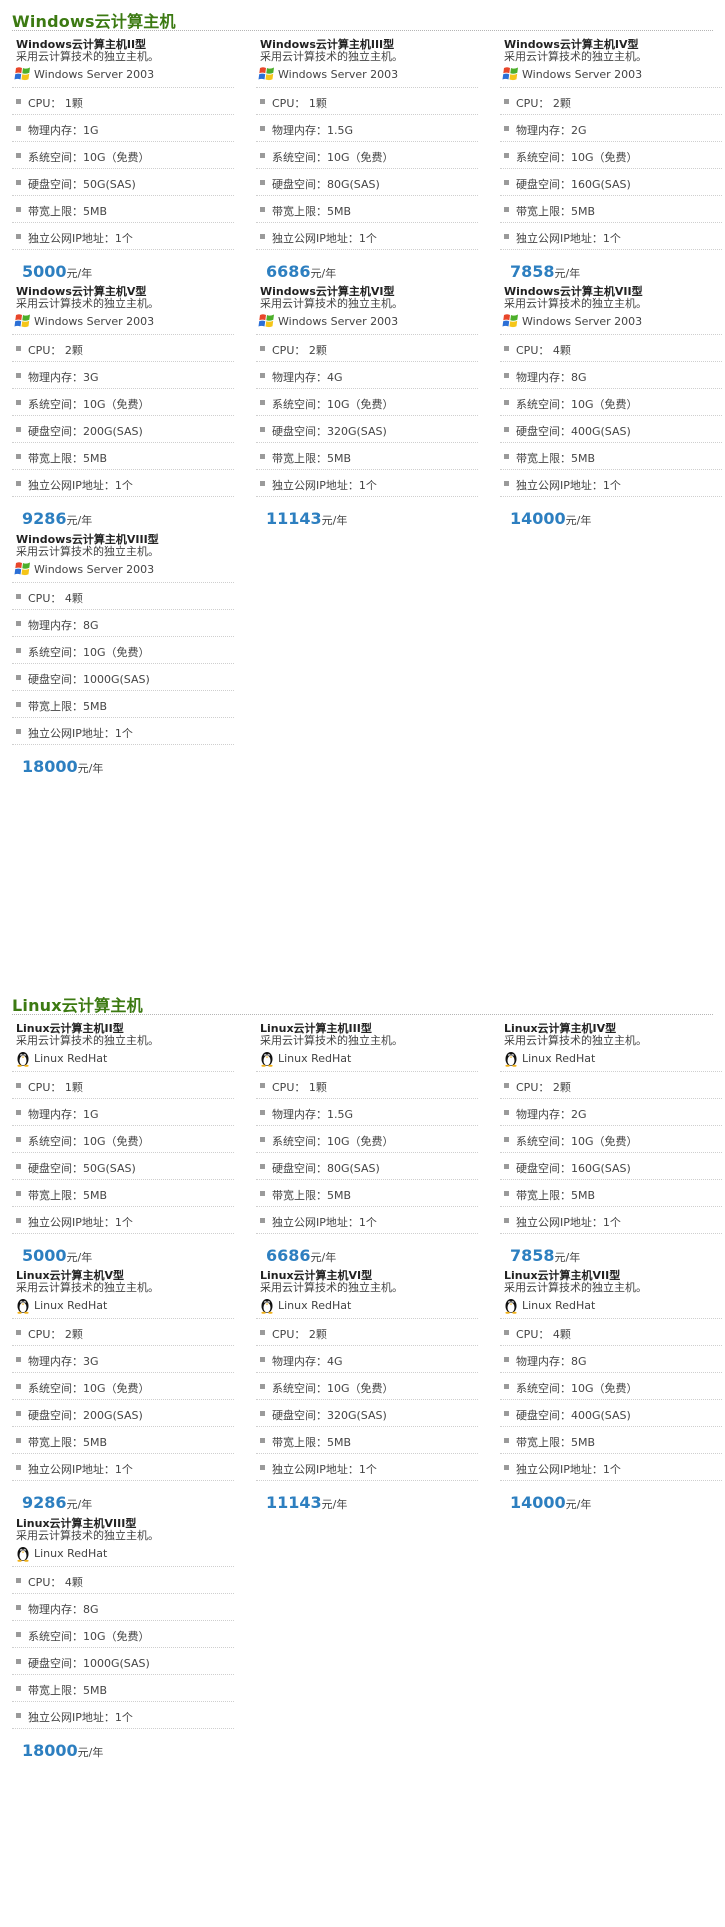 The width and height of the screenshot is (725, 1927). Describe the element at coordinates (57, 1502) in the screenshot. I see `price: 9286元/年` at that location.